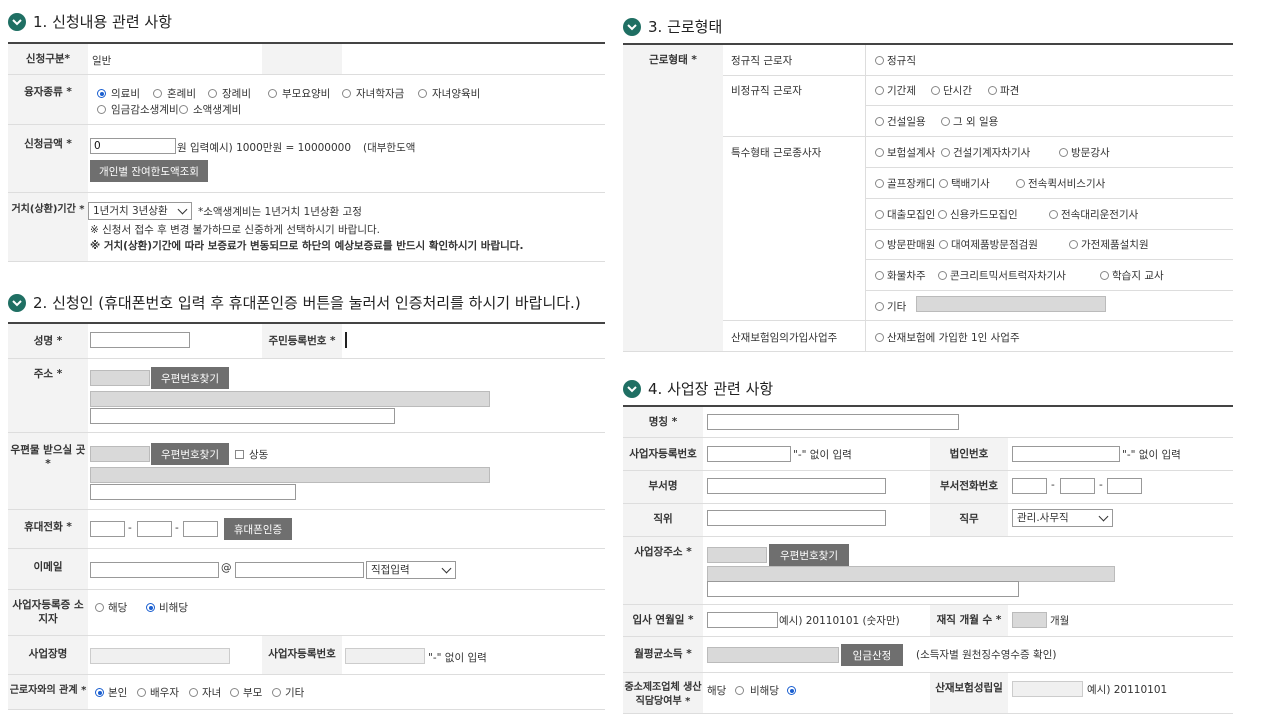  I want to click on radio-bizowner-yes, so click(99, 607).